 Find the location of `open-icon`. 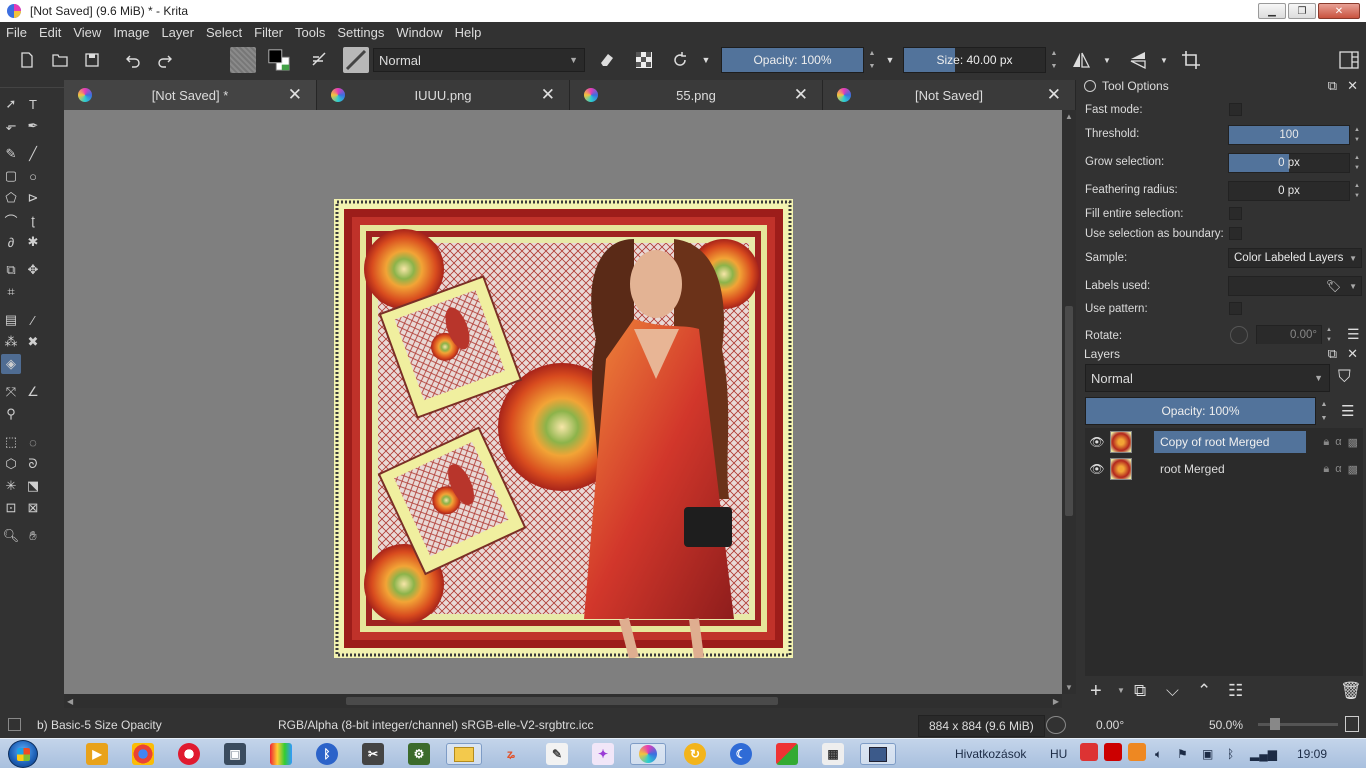

open-icon is located at coordinates (60, 60).